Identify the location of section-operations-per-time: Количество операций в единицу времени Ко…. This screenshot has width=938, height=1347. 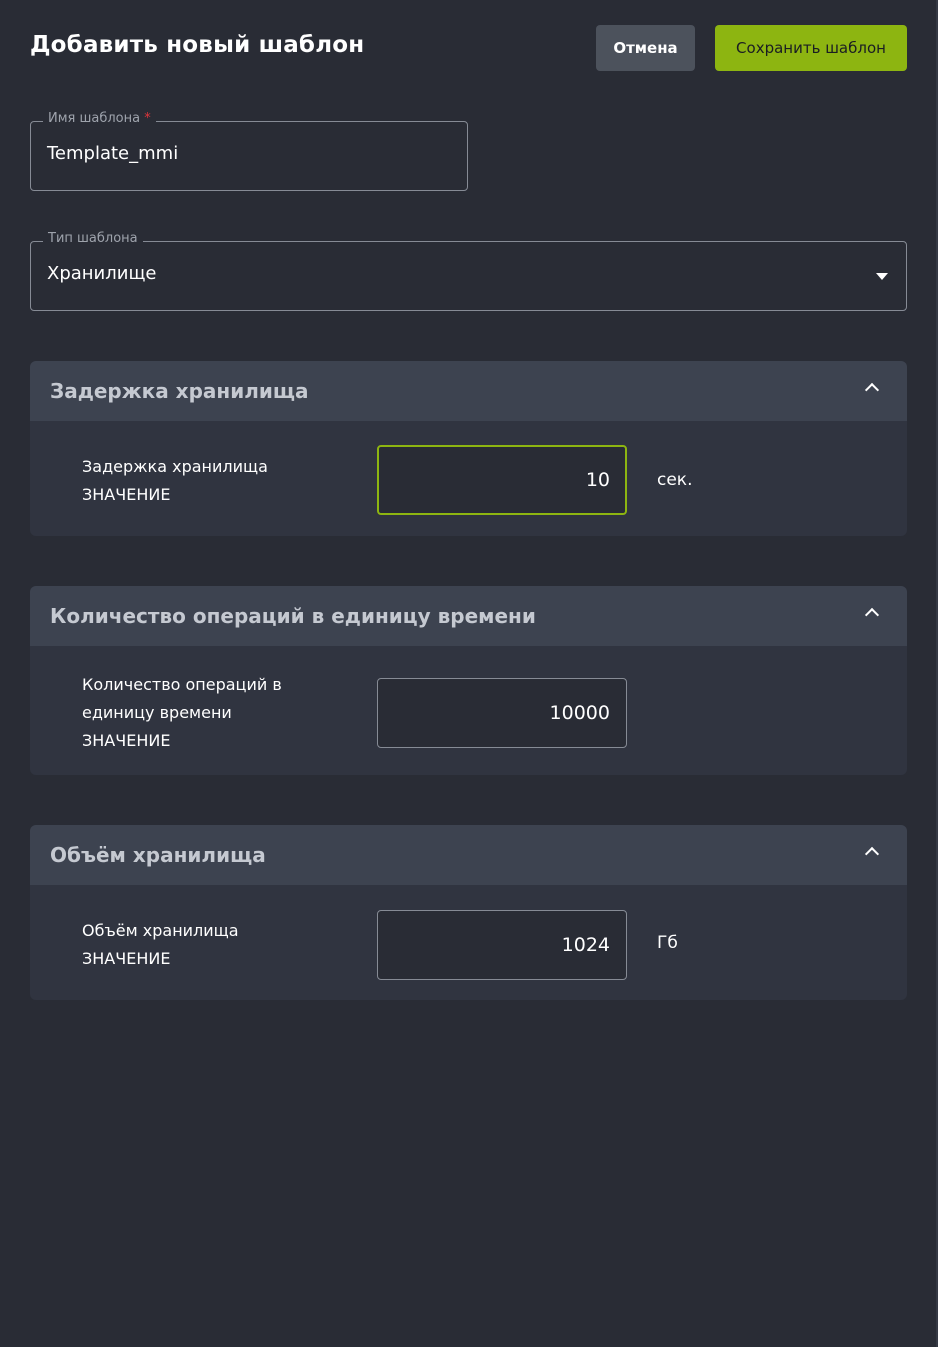
(468, 680).